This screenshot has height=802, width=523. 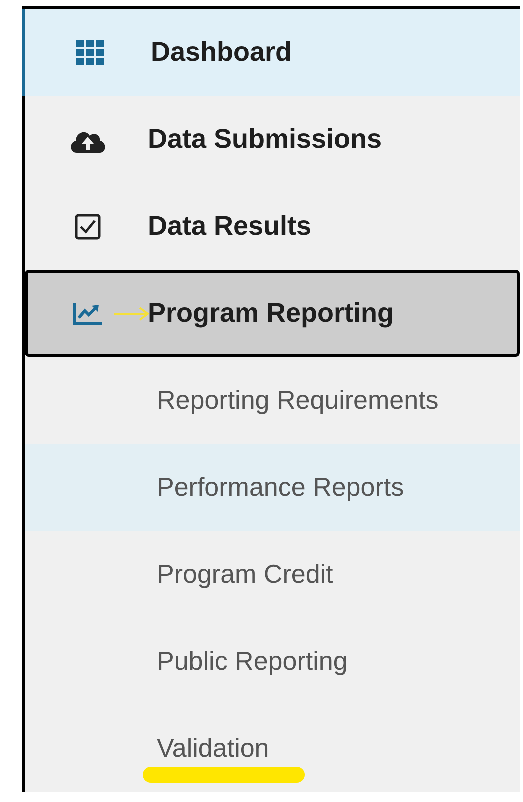 What do you see at coordinates (213, 748) in the screenshot?
I see `sub-nav-label: Validation` at bounding box center [213, 748].